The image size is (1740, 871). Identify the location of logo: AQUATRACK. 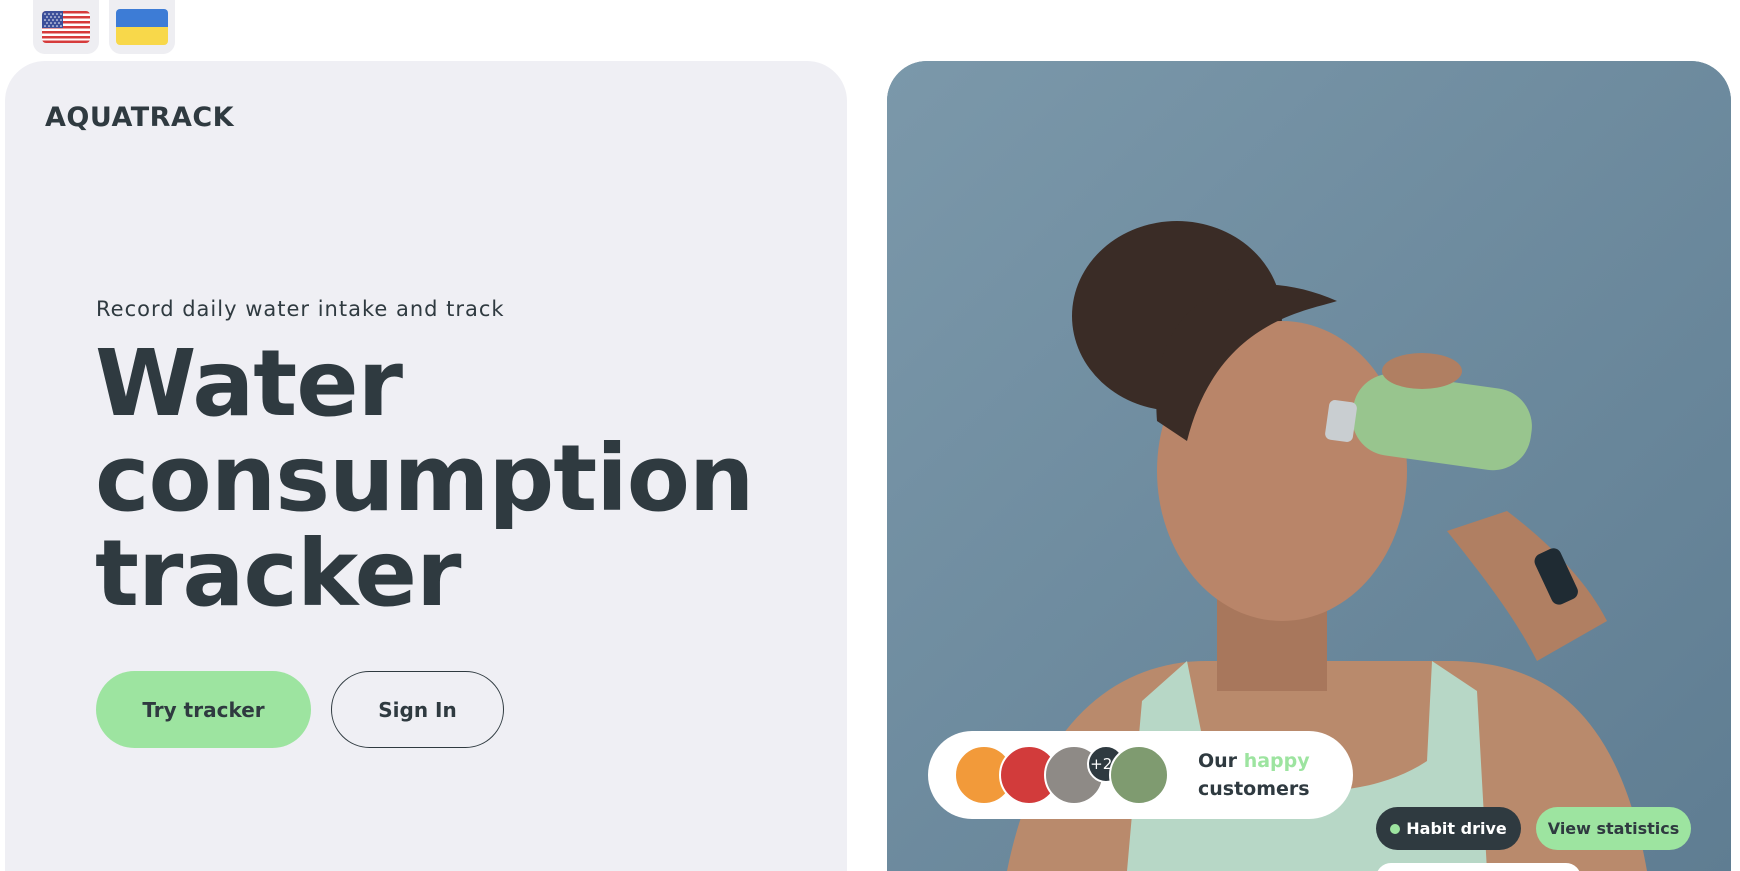
(139, 117).